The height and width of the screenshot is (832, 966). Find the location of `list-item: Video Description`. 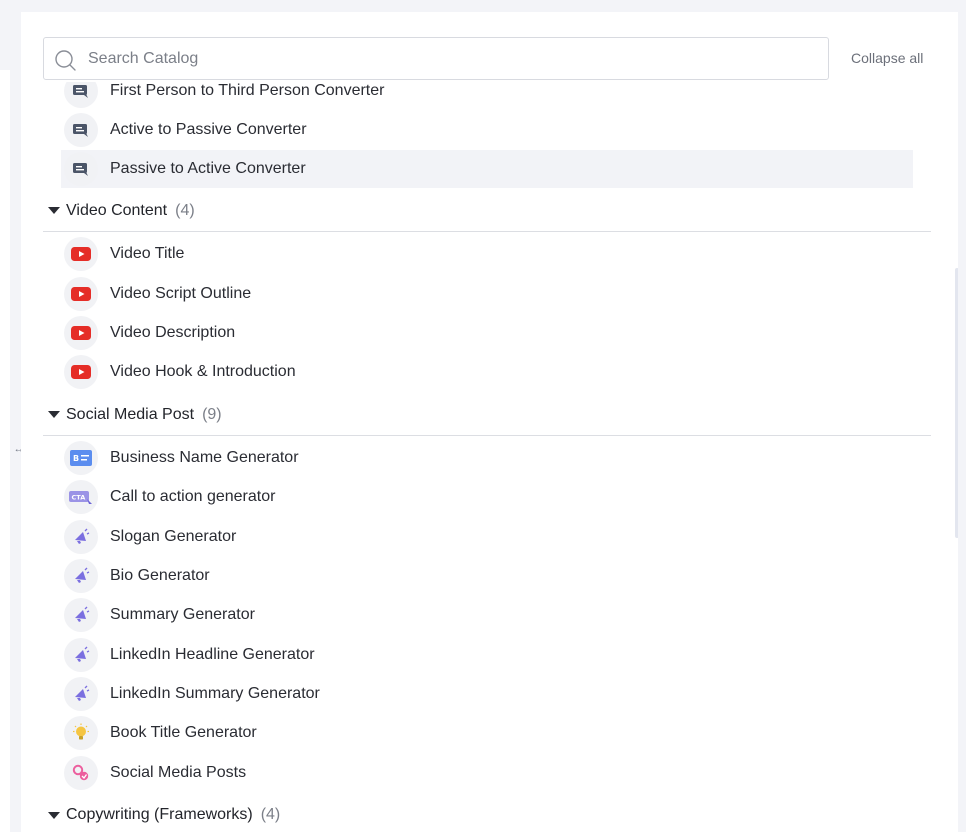

list-item: Video Description is located at coordinates (487, 333).